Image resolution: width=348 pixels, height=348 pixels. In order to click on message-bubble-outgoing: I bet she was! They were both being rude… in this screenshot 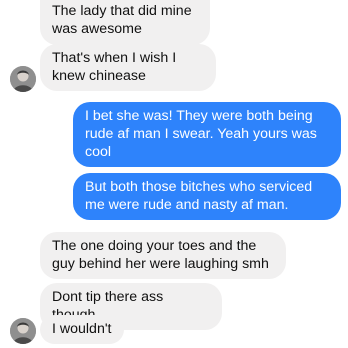, I will do `click(207, 134)`.